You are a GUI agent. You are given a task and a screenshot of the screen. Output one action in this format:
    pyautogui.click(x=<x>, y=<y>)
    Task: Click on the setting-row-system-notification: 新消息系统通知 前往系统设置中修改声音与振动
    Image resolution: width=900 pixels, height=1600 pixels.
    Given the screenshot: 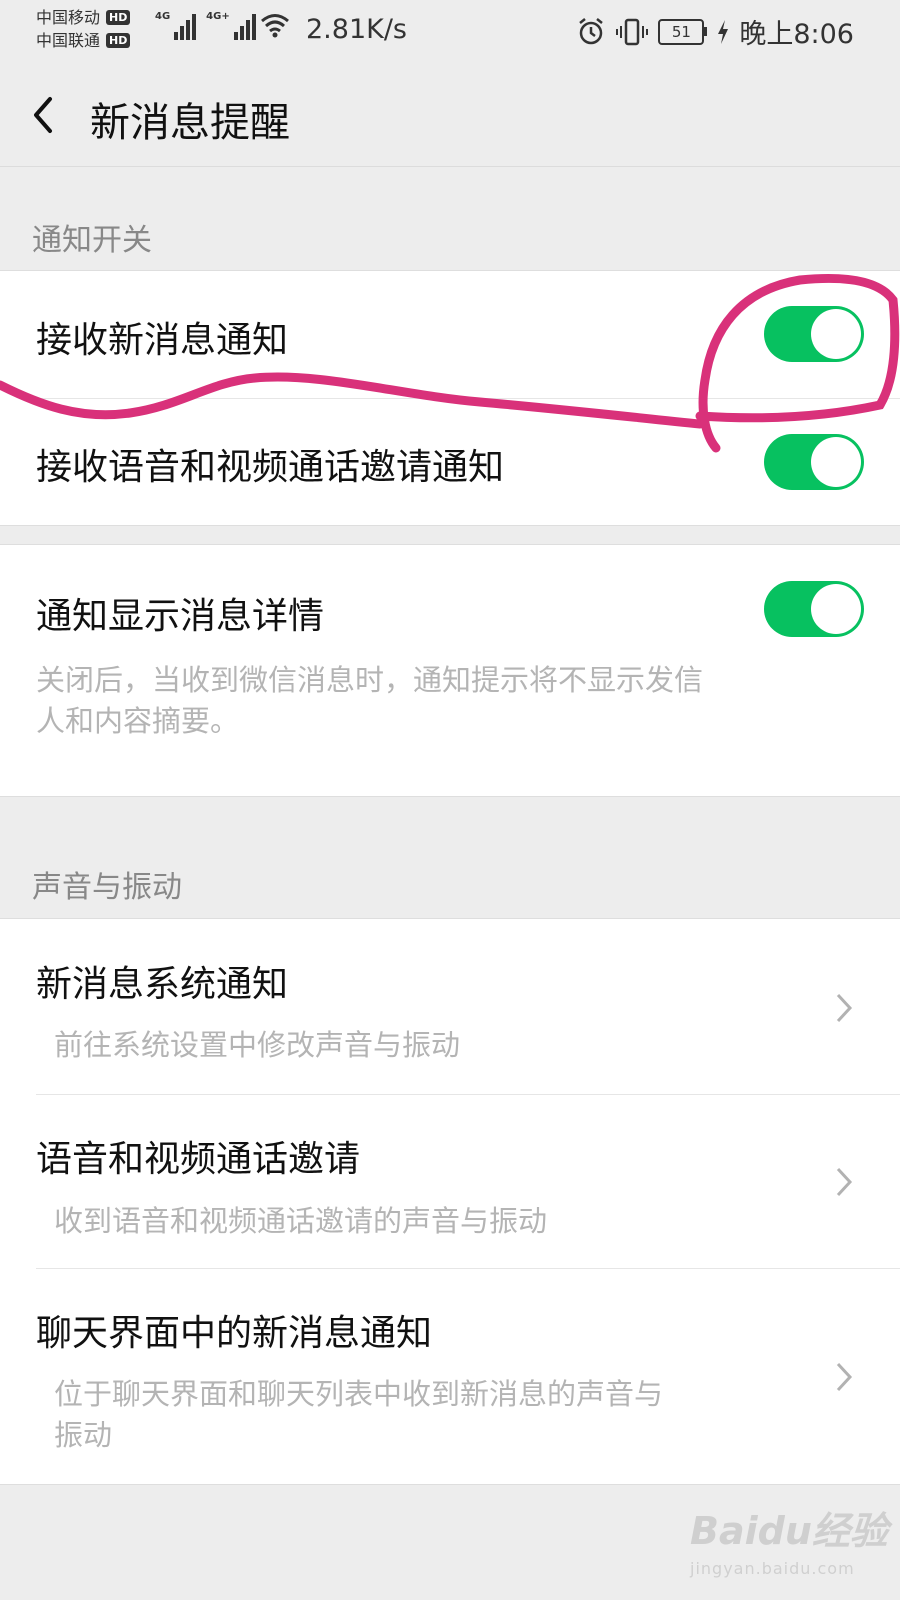 What is the action you would take?
    pyautogui.click(x=450, y=1006)
    